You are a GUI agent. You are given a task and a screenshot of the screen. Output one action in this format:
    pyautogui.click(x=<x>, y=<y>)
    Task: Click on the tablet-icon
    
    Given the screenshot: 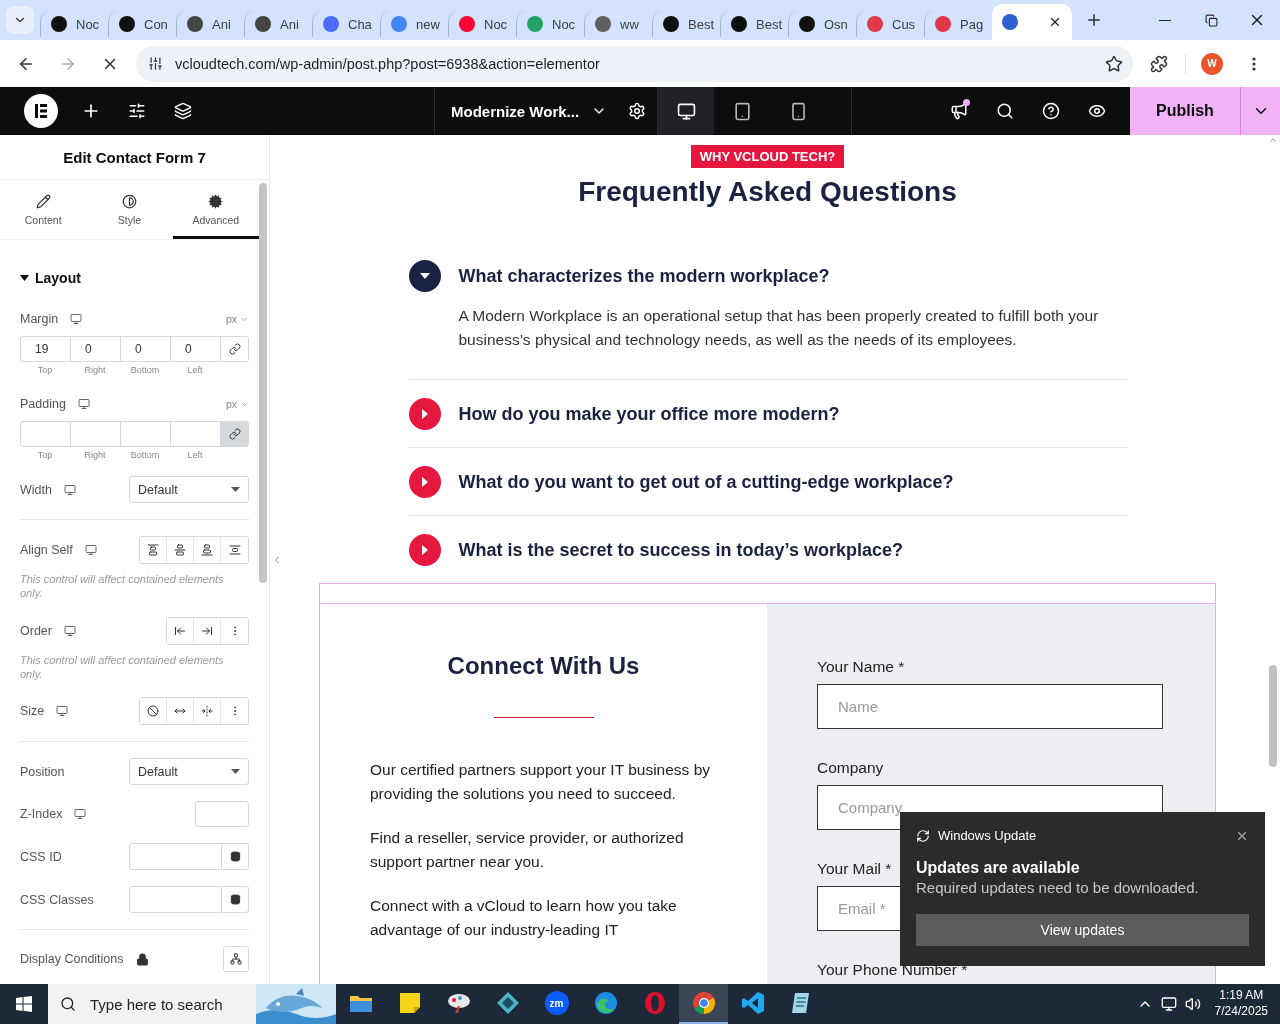 What is the action you would take?
    pyautogui.click(x=742, y=111)
    